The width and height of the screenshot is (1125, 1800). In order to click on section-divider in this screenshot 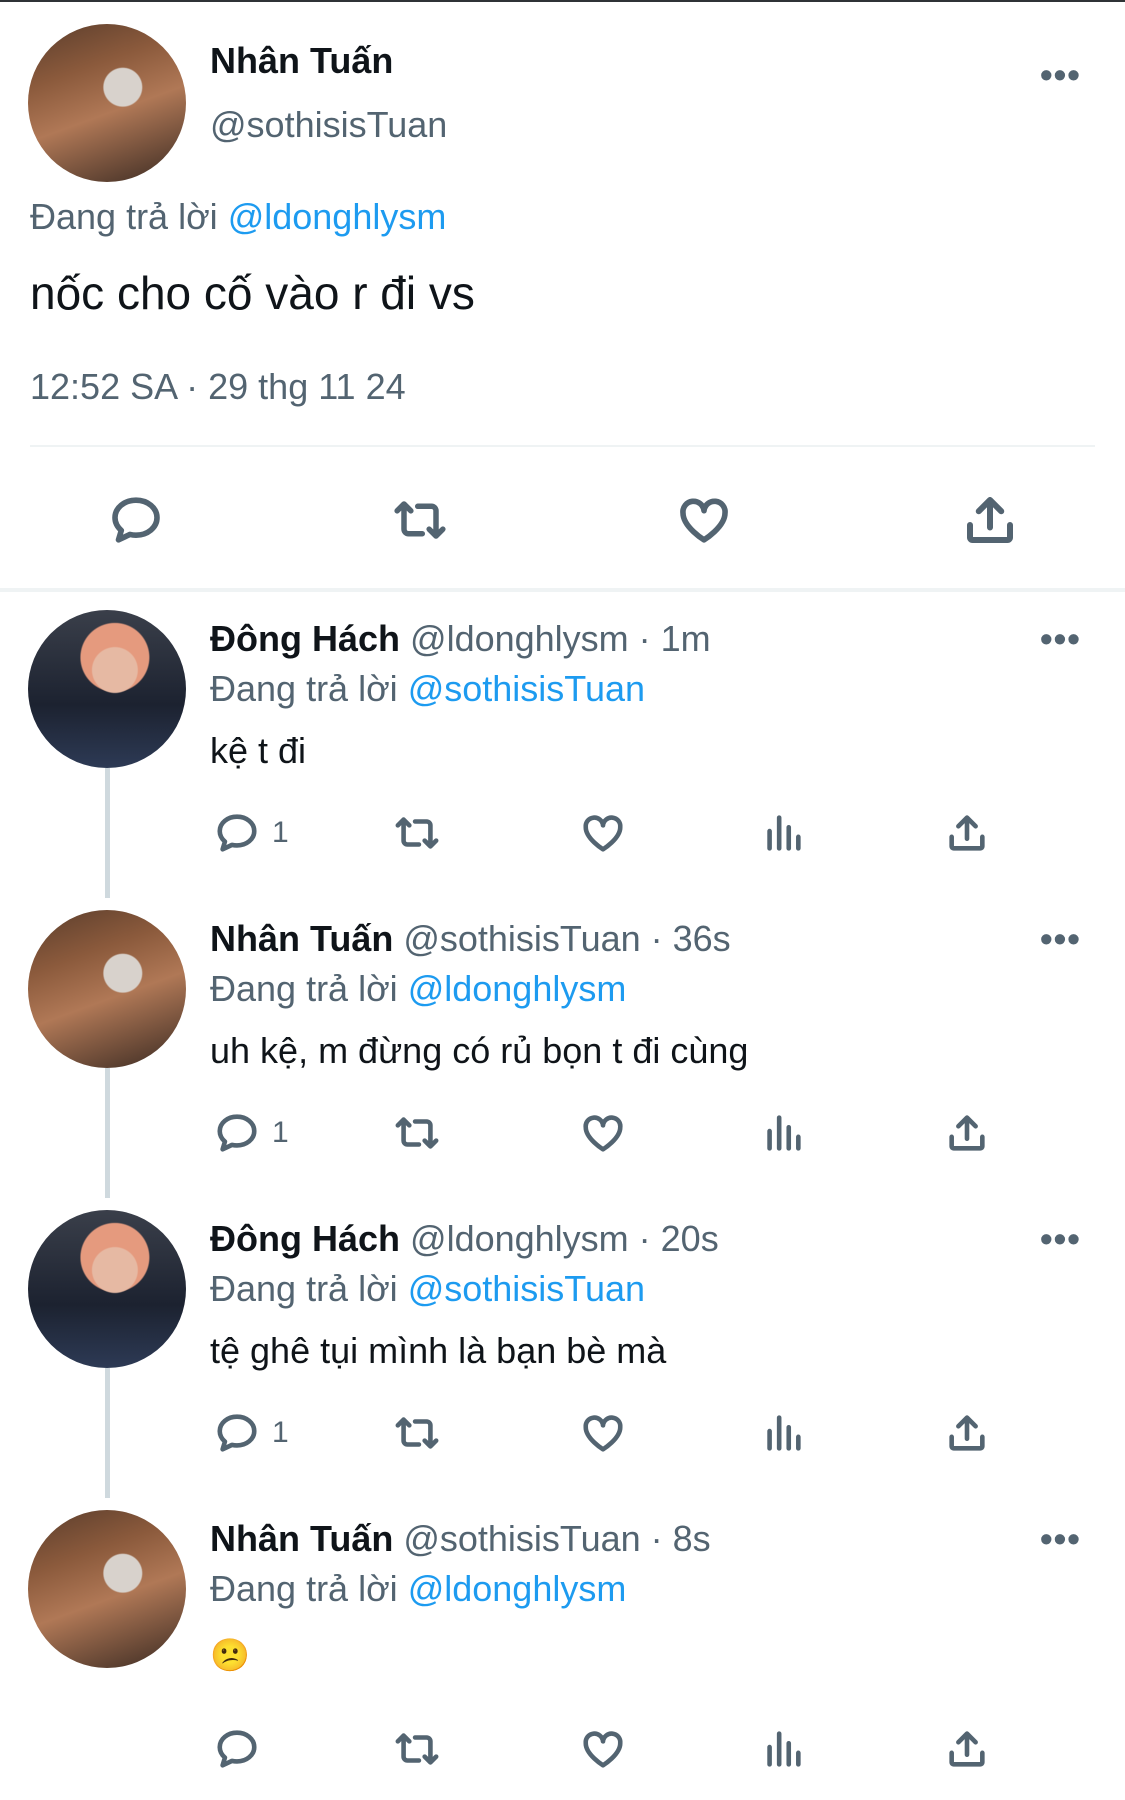, I will do `click(562, 590)`.